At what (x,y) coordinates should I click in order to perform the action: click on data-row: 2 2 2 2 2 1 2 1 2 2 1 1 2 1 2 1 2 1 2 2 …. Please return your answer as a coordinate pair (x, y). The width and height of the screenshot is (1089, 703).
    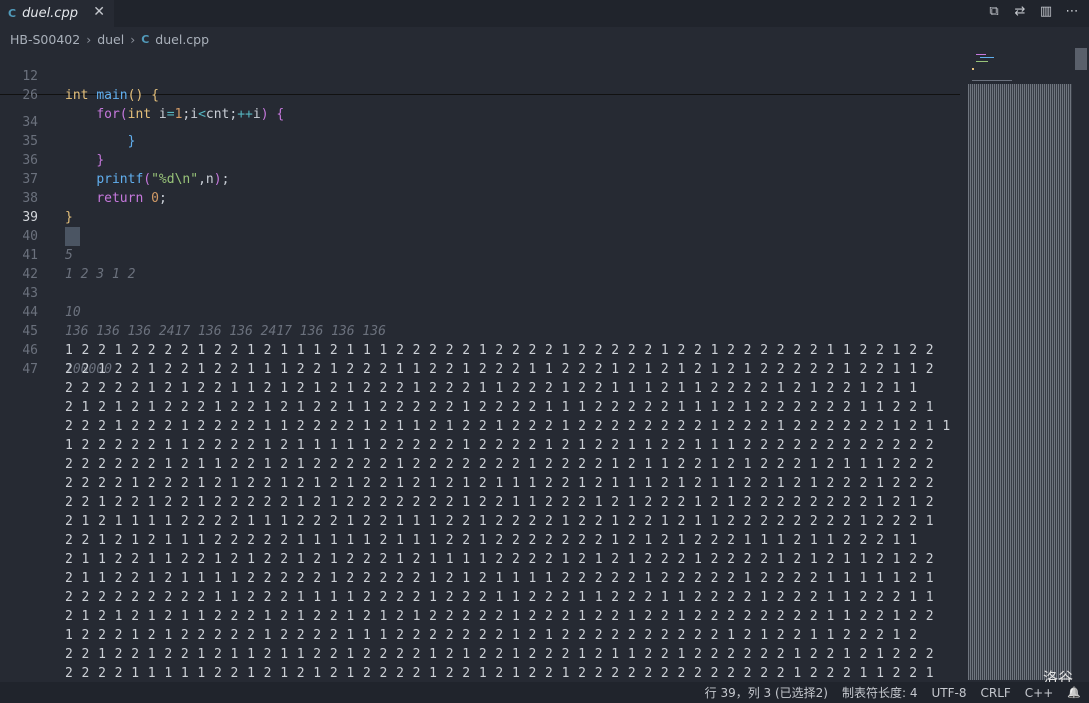
    Looking at the image, I should click on (491, 388).